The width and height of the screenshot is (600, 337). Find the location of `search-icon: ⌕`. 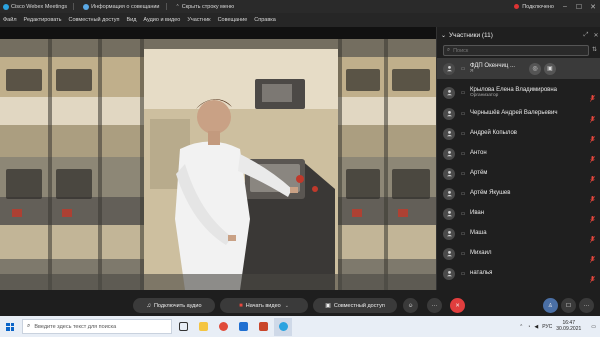

search-icon: ⌕ is located at coordinates (449, 50).